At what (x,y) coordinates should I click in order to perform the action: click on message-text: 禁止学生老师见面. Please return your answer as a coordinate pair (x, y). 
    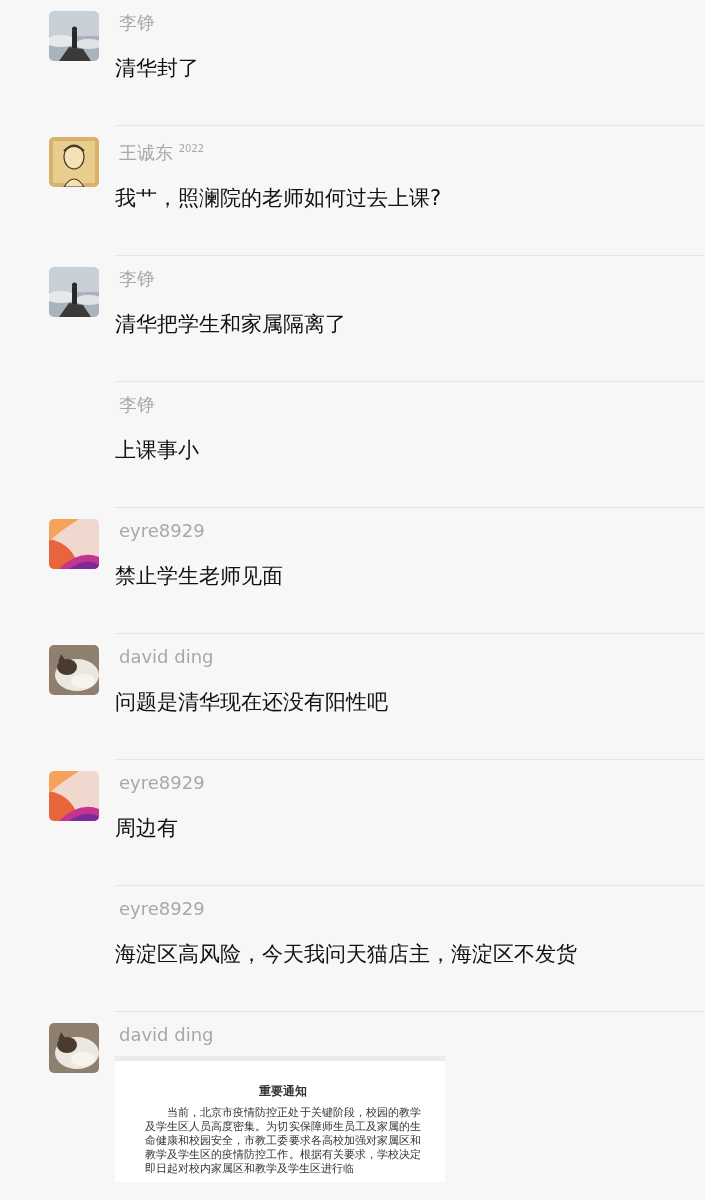
    Looking at the image, I should click on (199, 576).